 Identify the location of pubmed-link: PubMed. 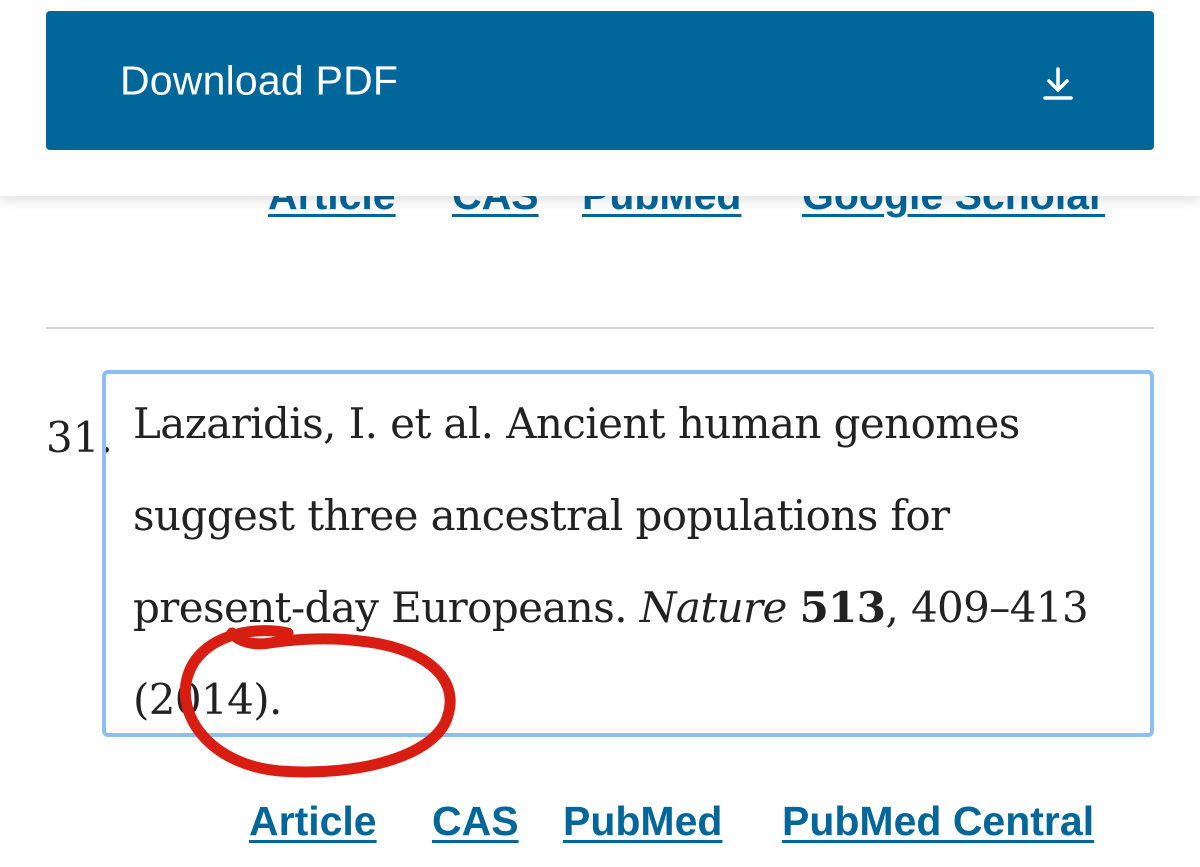
(642, 821).